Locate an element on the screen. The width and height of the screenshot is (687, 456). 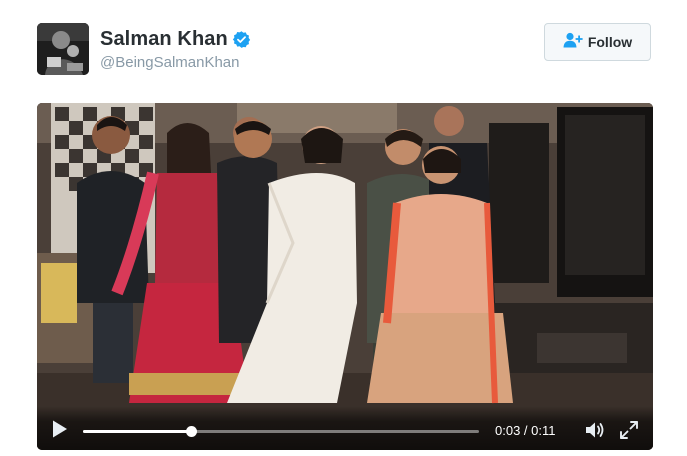
volume-icon is located at coordinates (595, 430).